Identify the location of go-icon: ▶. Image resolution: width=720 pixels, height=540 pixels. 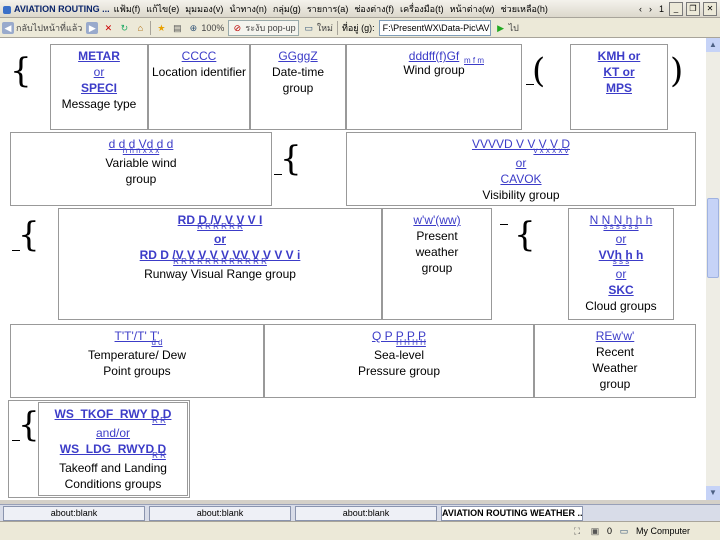
(501, 27).